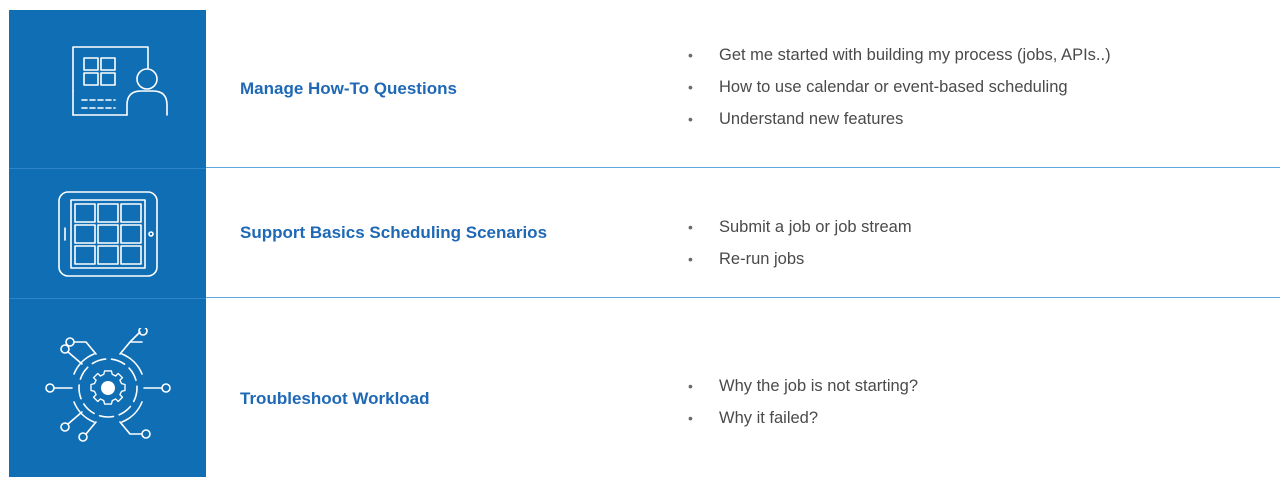 The image size is (1280, 477). What do you see at coordinates (761, 259) in the screenshot?
I see `list-item-text: Re-run jobs` at bounding box center [761, 259].